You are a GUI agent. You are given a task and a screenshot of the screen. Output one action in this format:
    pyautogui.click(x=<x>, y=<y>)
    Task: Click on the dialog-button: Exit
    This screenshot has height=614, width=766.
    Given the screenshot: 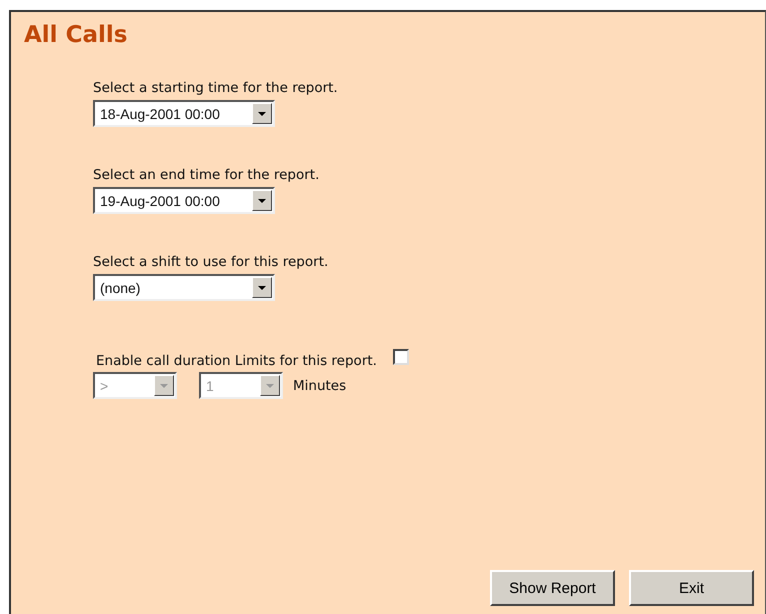 What is the action you would take?
    pyautogui.click(x=691, y=588)
    